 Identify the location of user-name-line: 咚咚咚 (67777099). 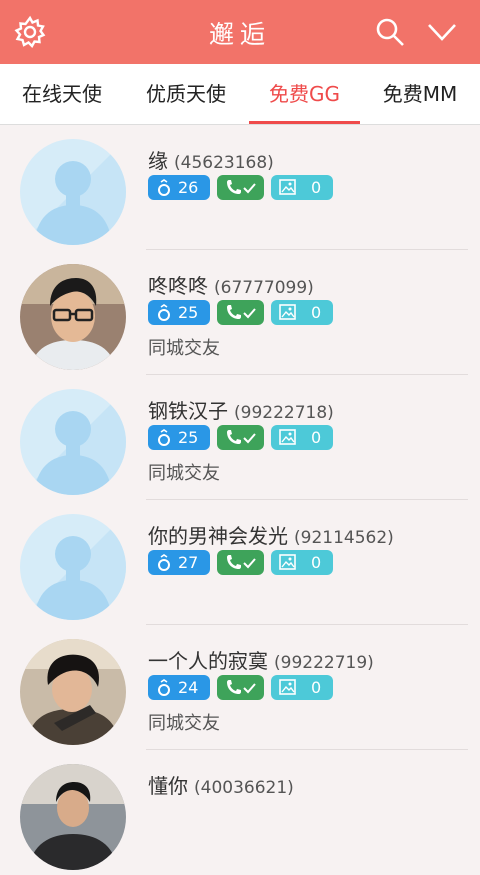
(231, 284).